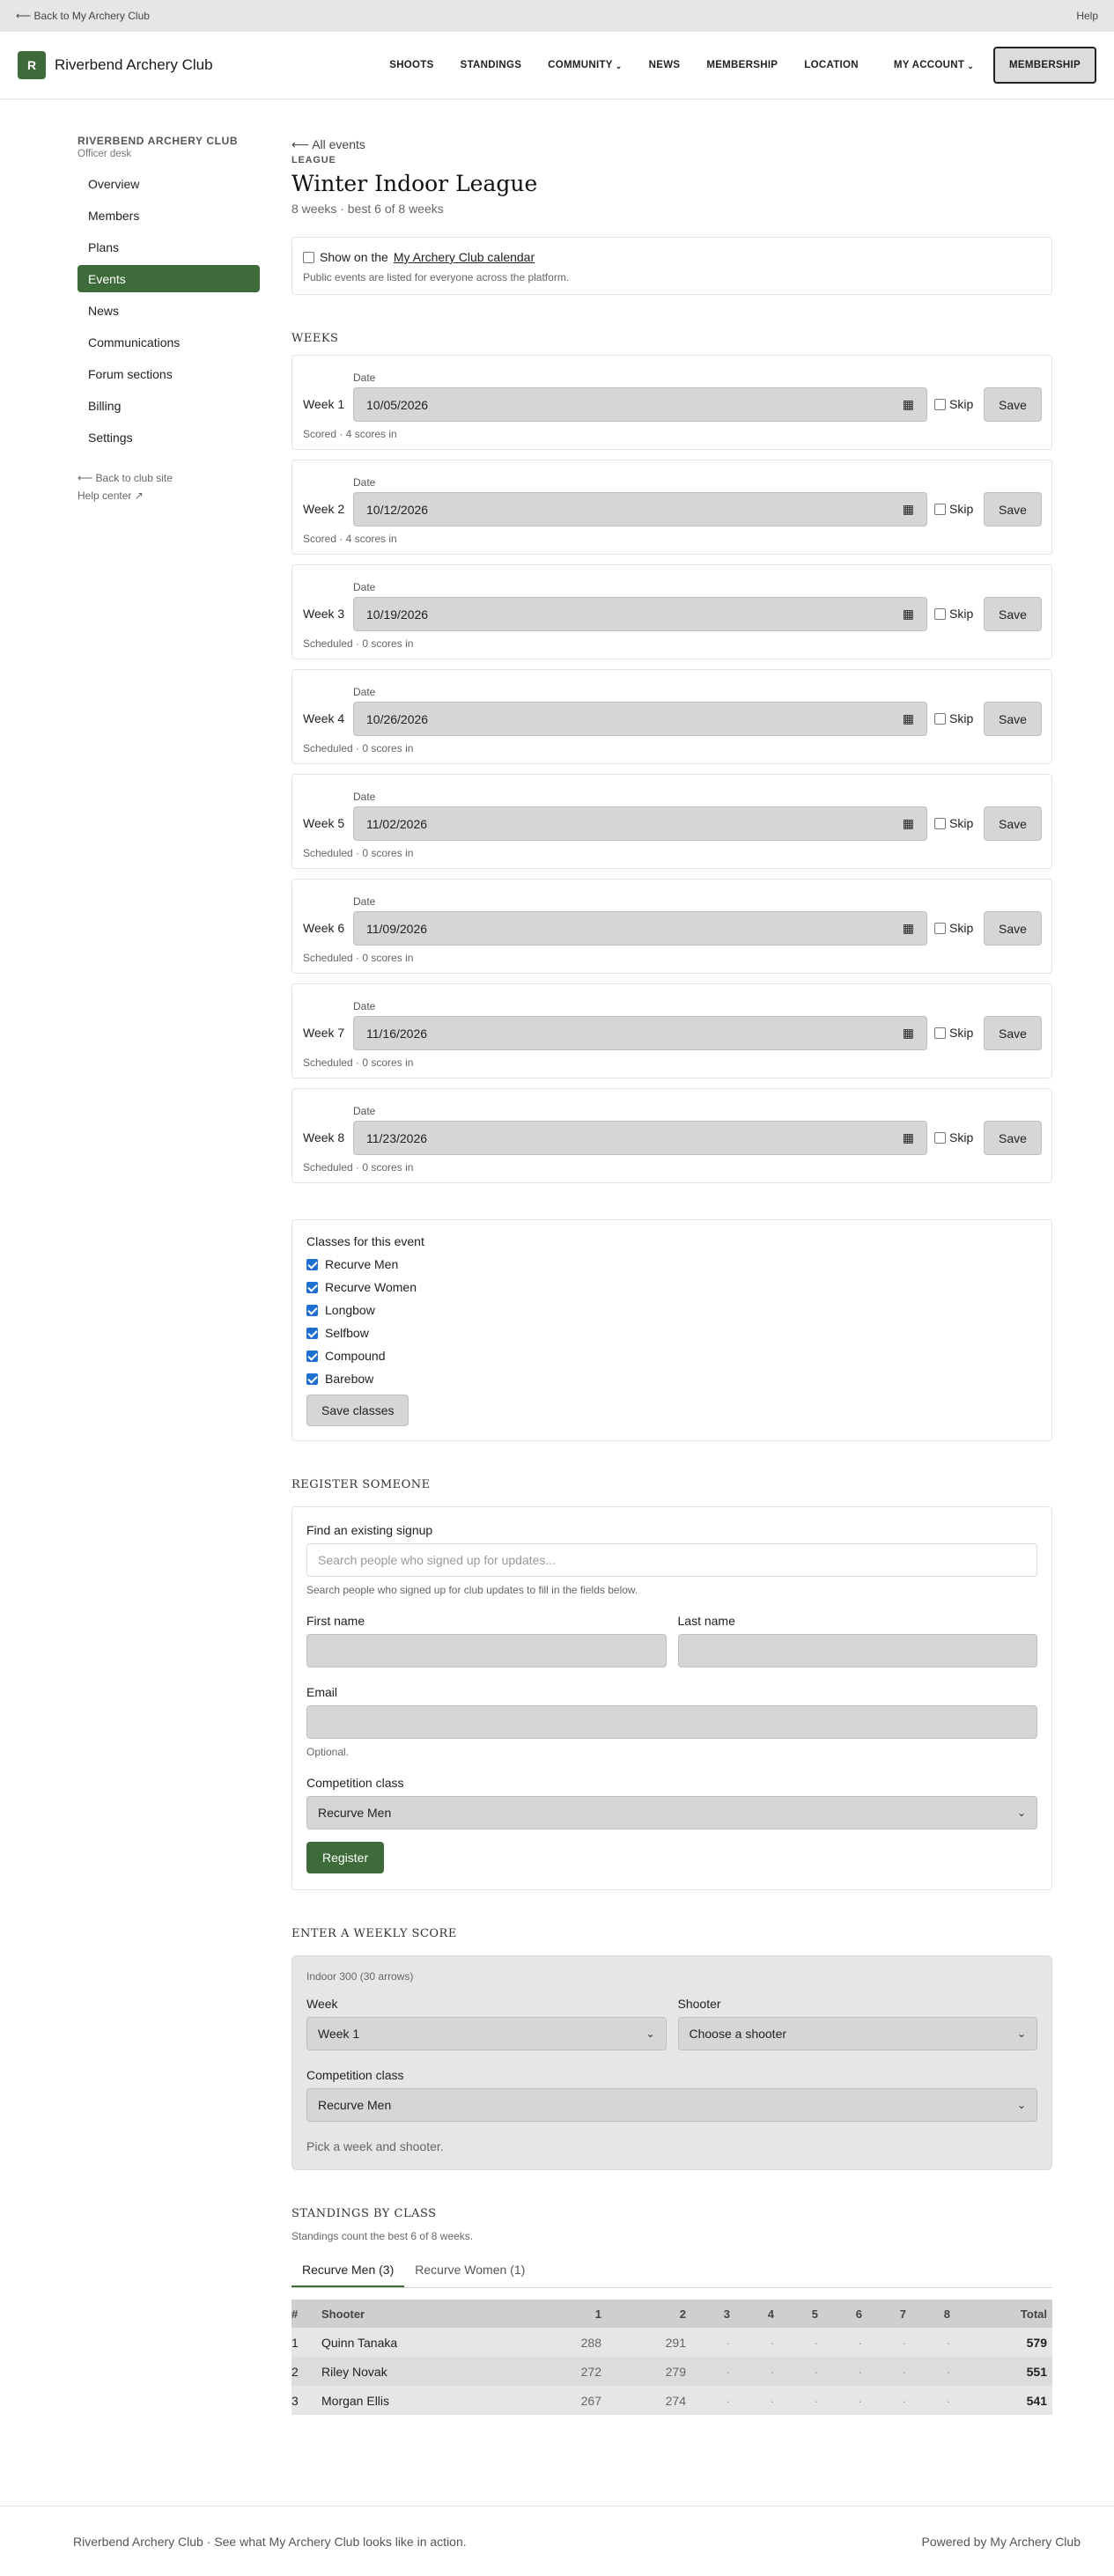  Describe the element at coordinates (324, 1033) in the screenshot. I see `week-label: Week 7` at that location.